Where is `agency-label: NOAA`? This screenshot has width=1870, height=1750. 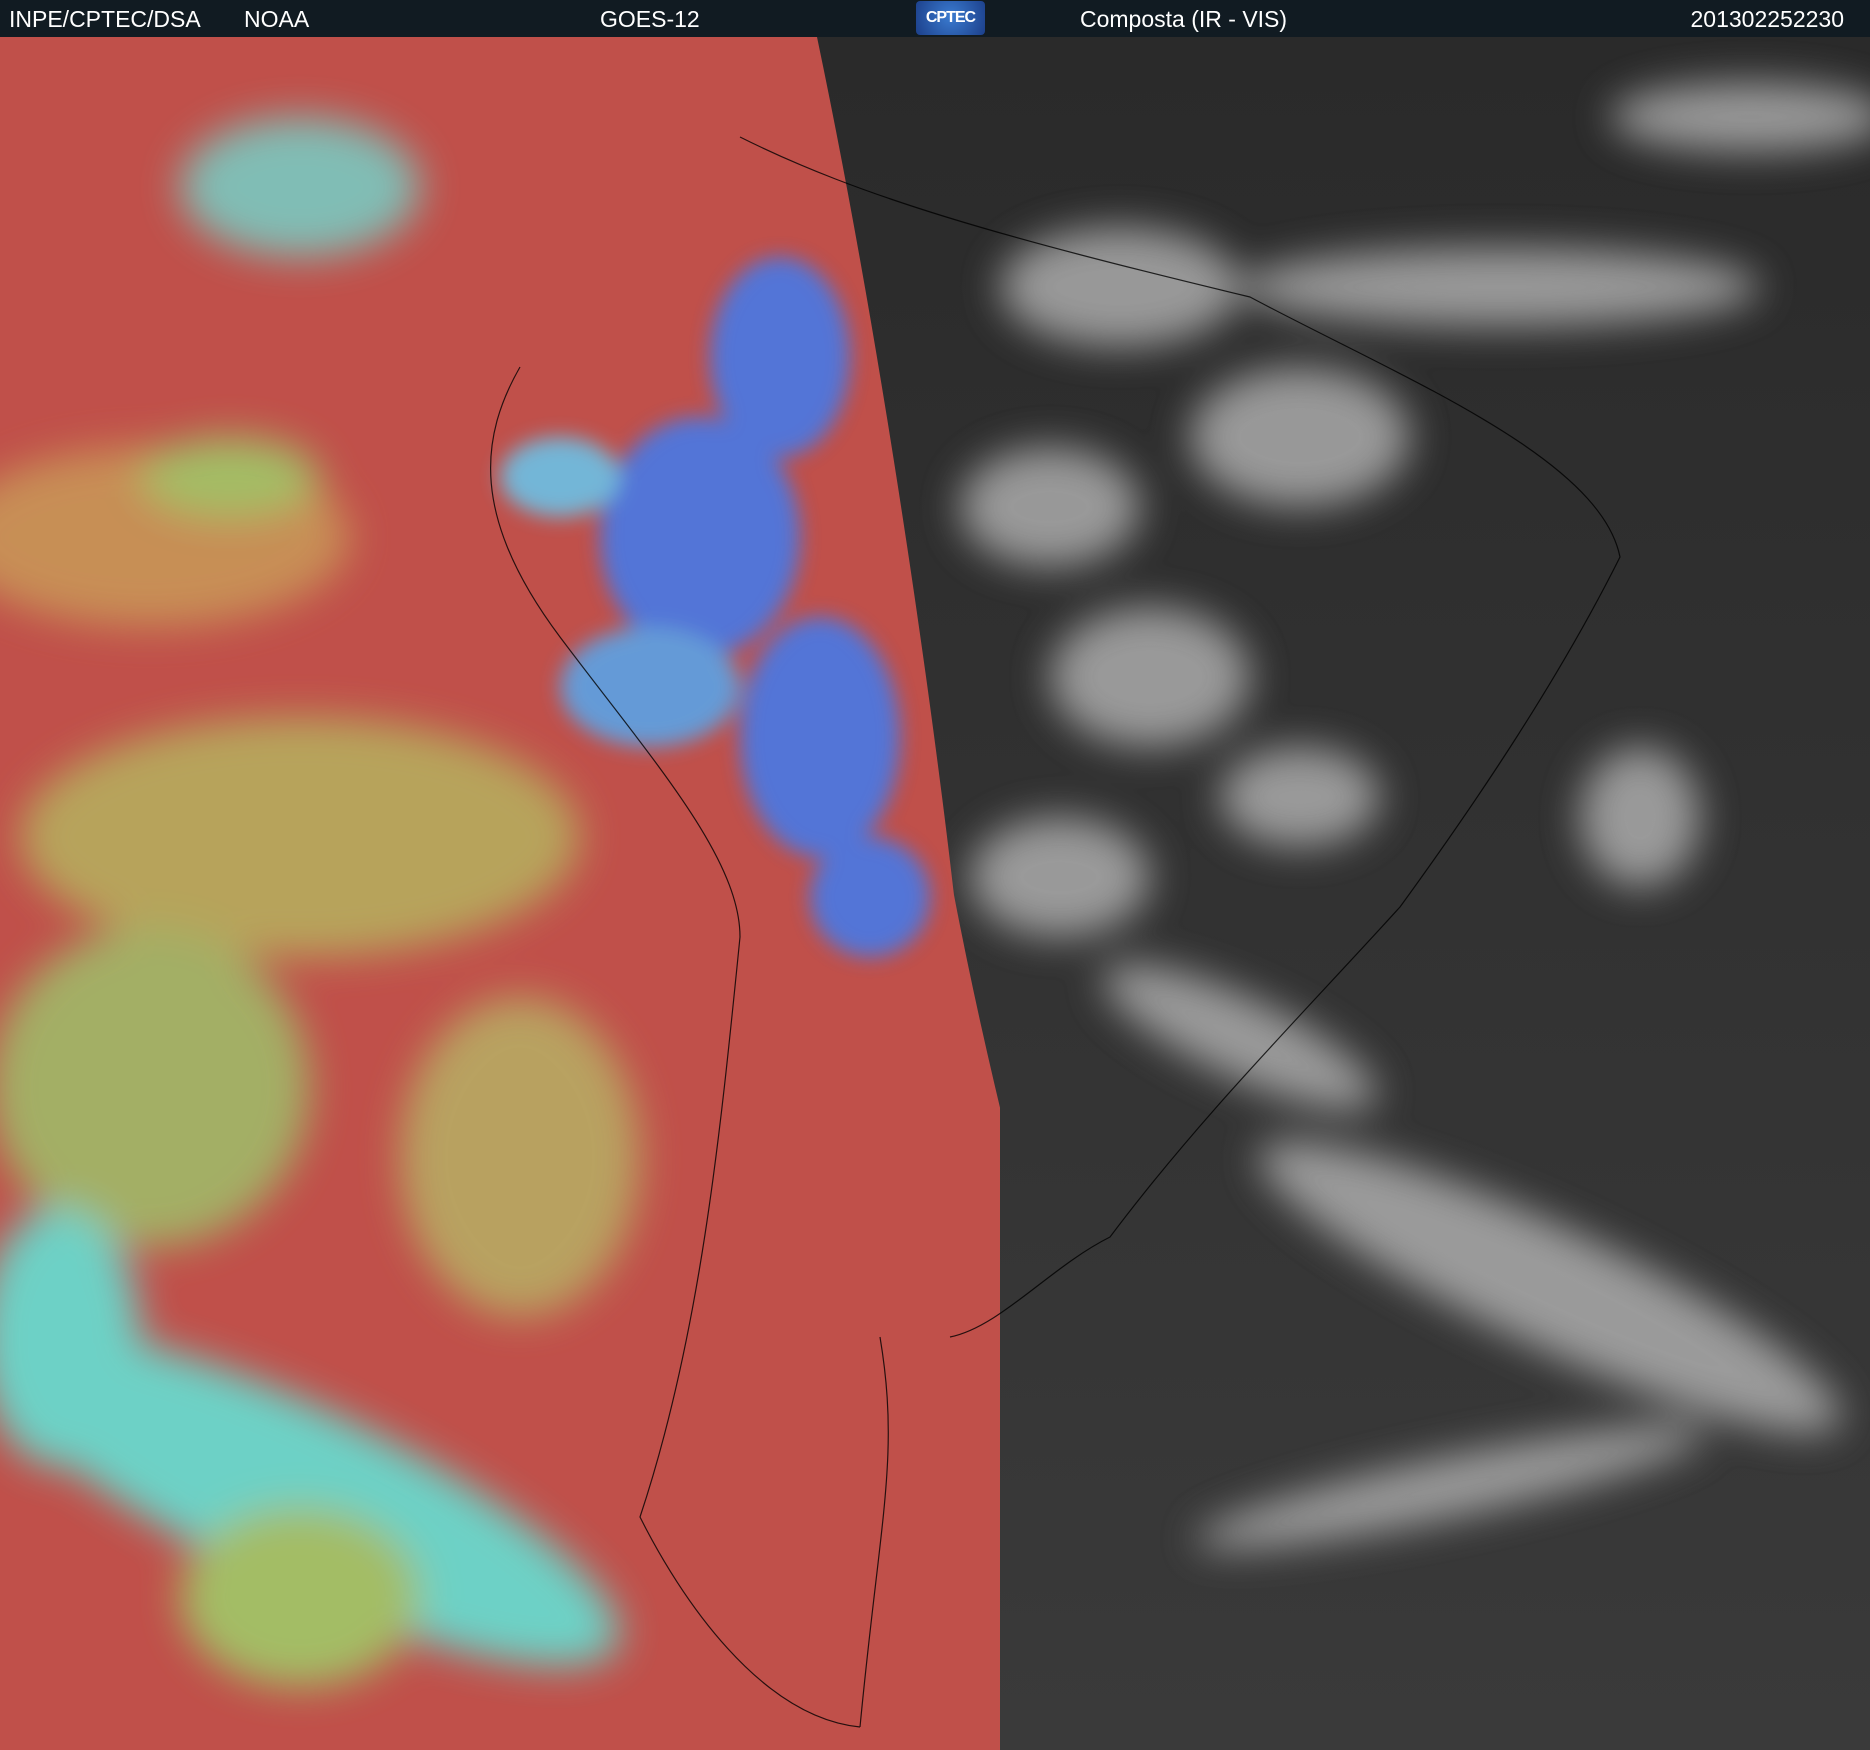 agency-label: NOAA is located at coordinates (277, 19).